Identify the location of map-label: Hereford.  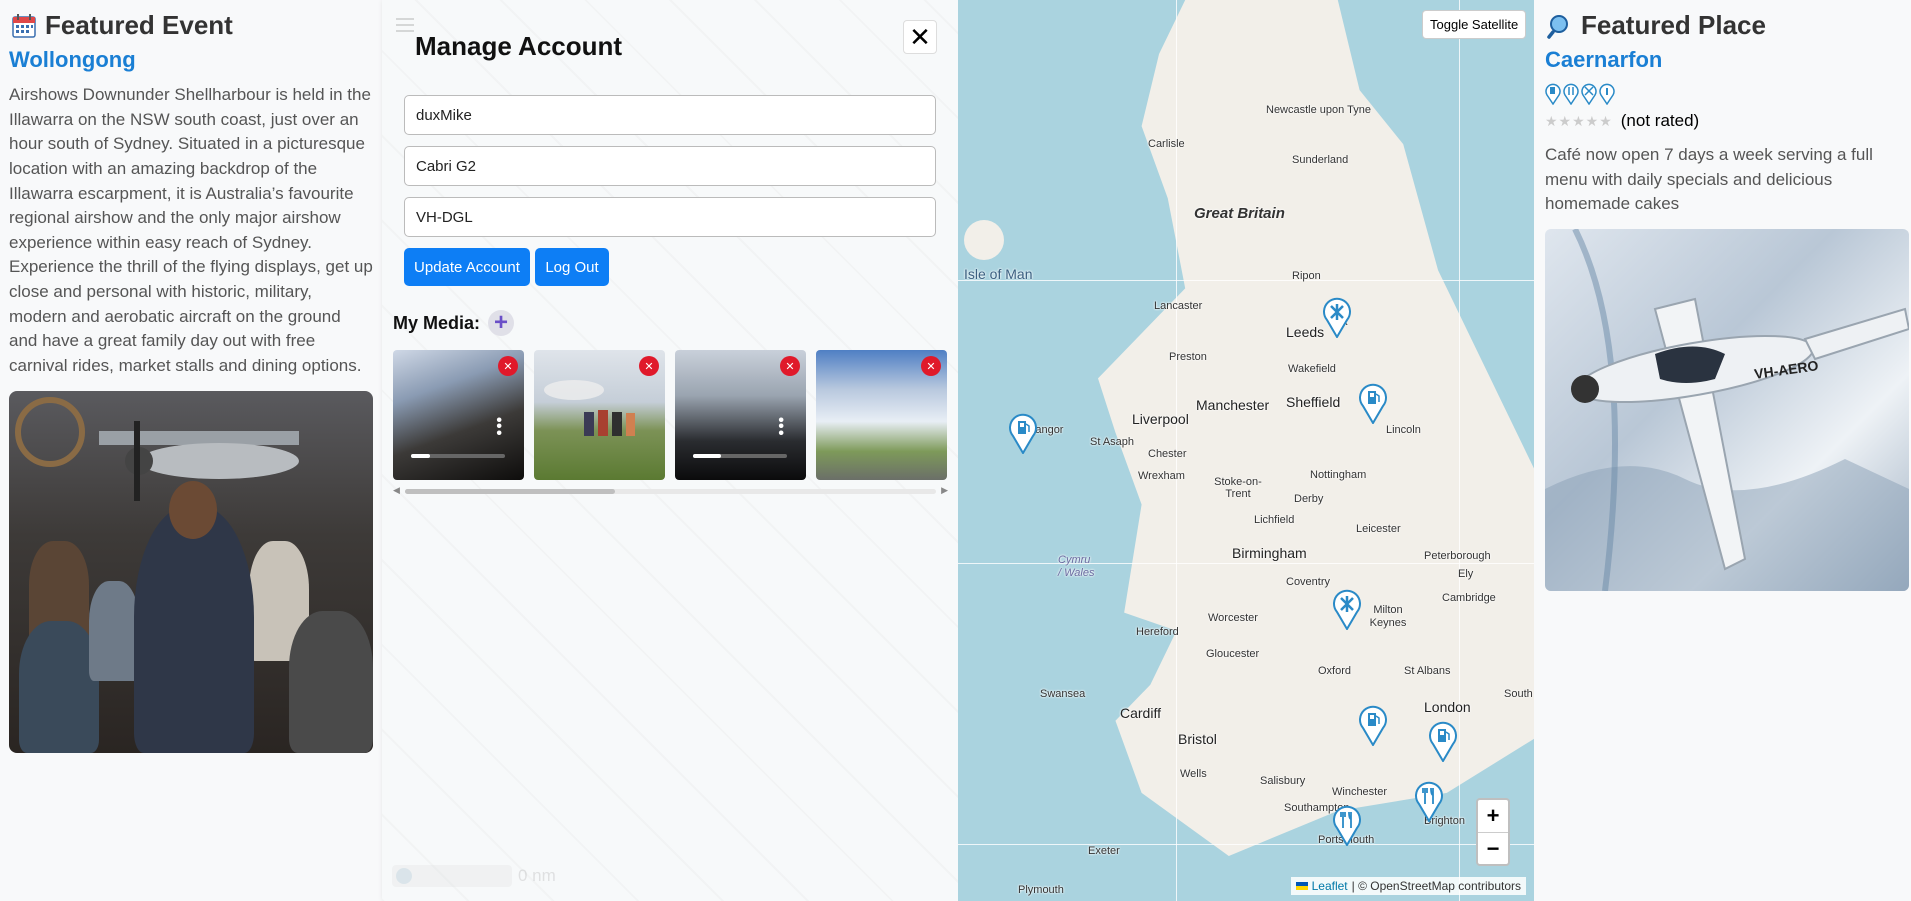
(1157, 632).